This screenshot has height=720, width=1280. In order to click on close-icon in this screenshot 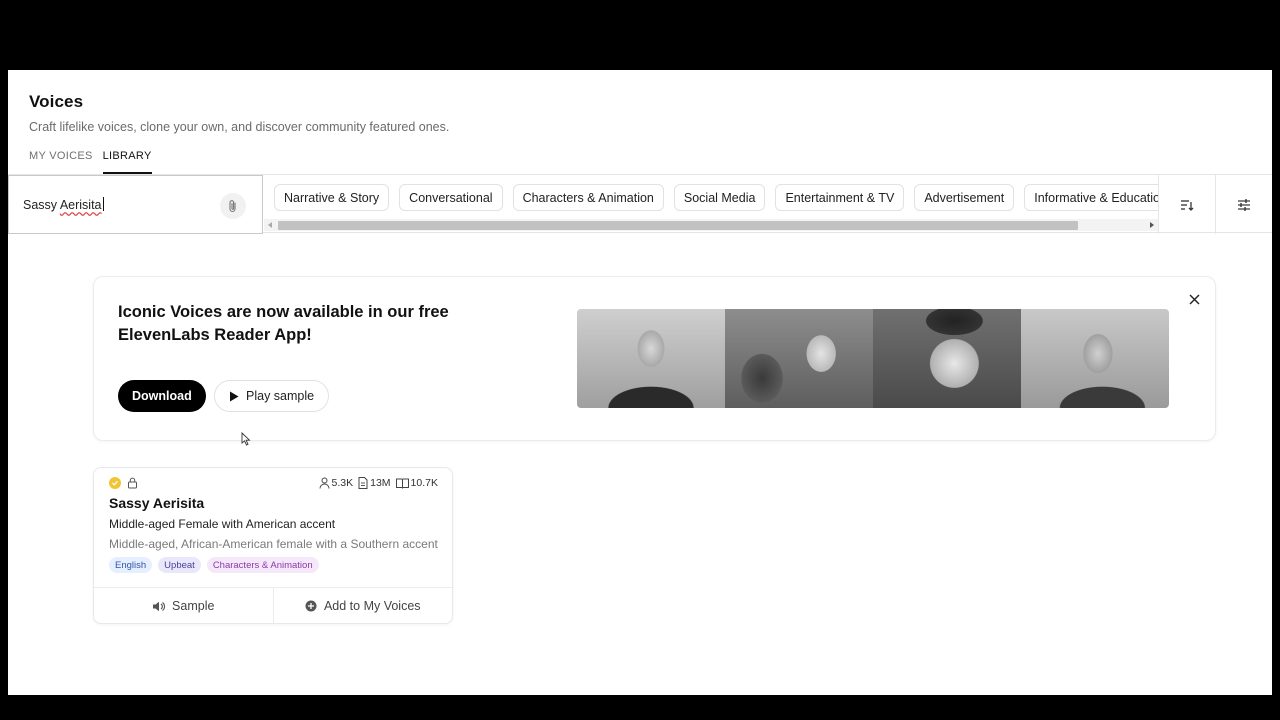, I will do `click(1194, 299)`.